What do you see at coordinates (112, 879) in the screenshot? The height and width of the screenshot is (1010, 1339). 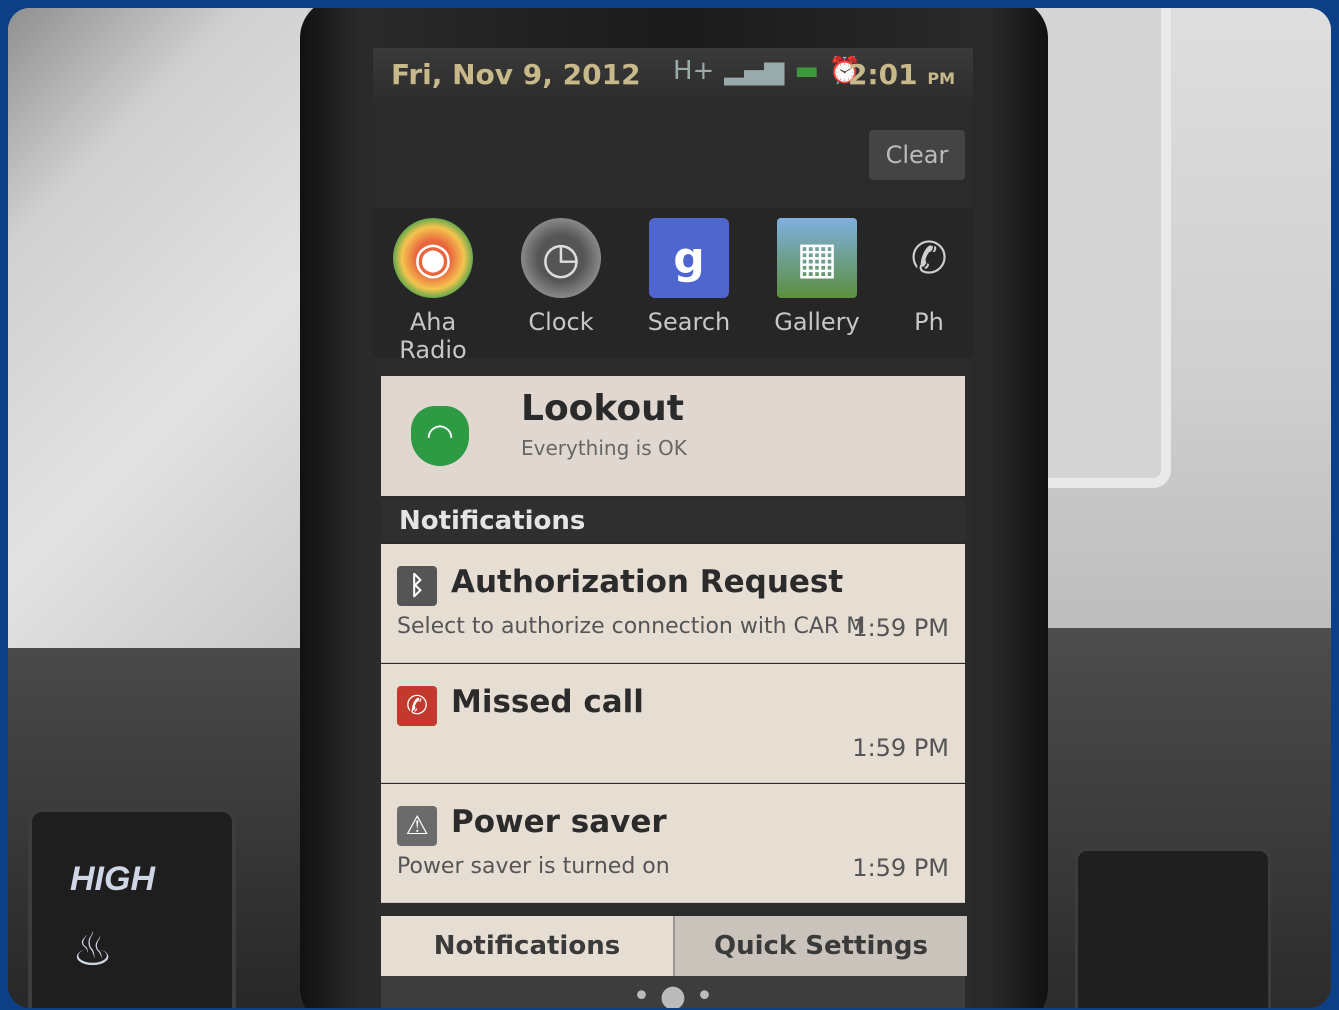 I see `seat-heater-label: HIGH` at bounding box center [112, 879].